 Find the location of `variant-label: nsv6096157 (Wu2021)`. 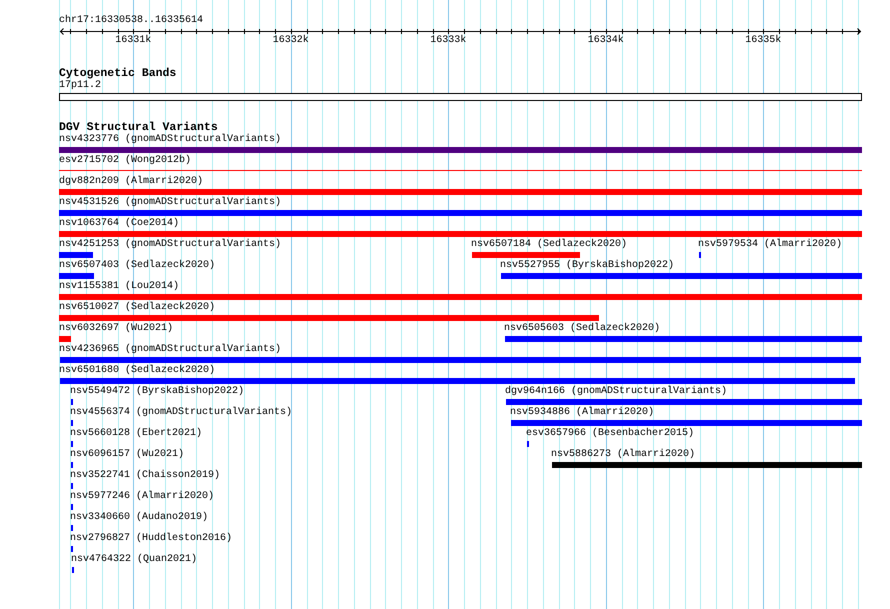

variant-label: nsv6096157 (Wu2021) is located at coordinates (127, 455).